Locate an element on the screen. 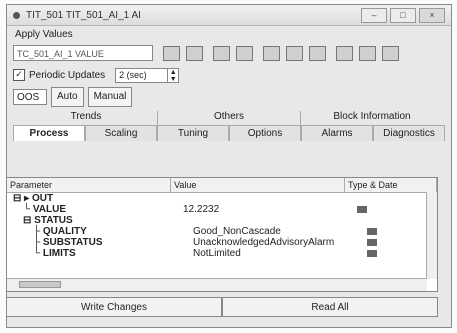  export-icon is located at coordinates (317, 53).